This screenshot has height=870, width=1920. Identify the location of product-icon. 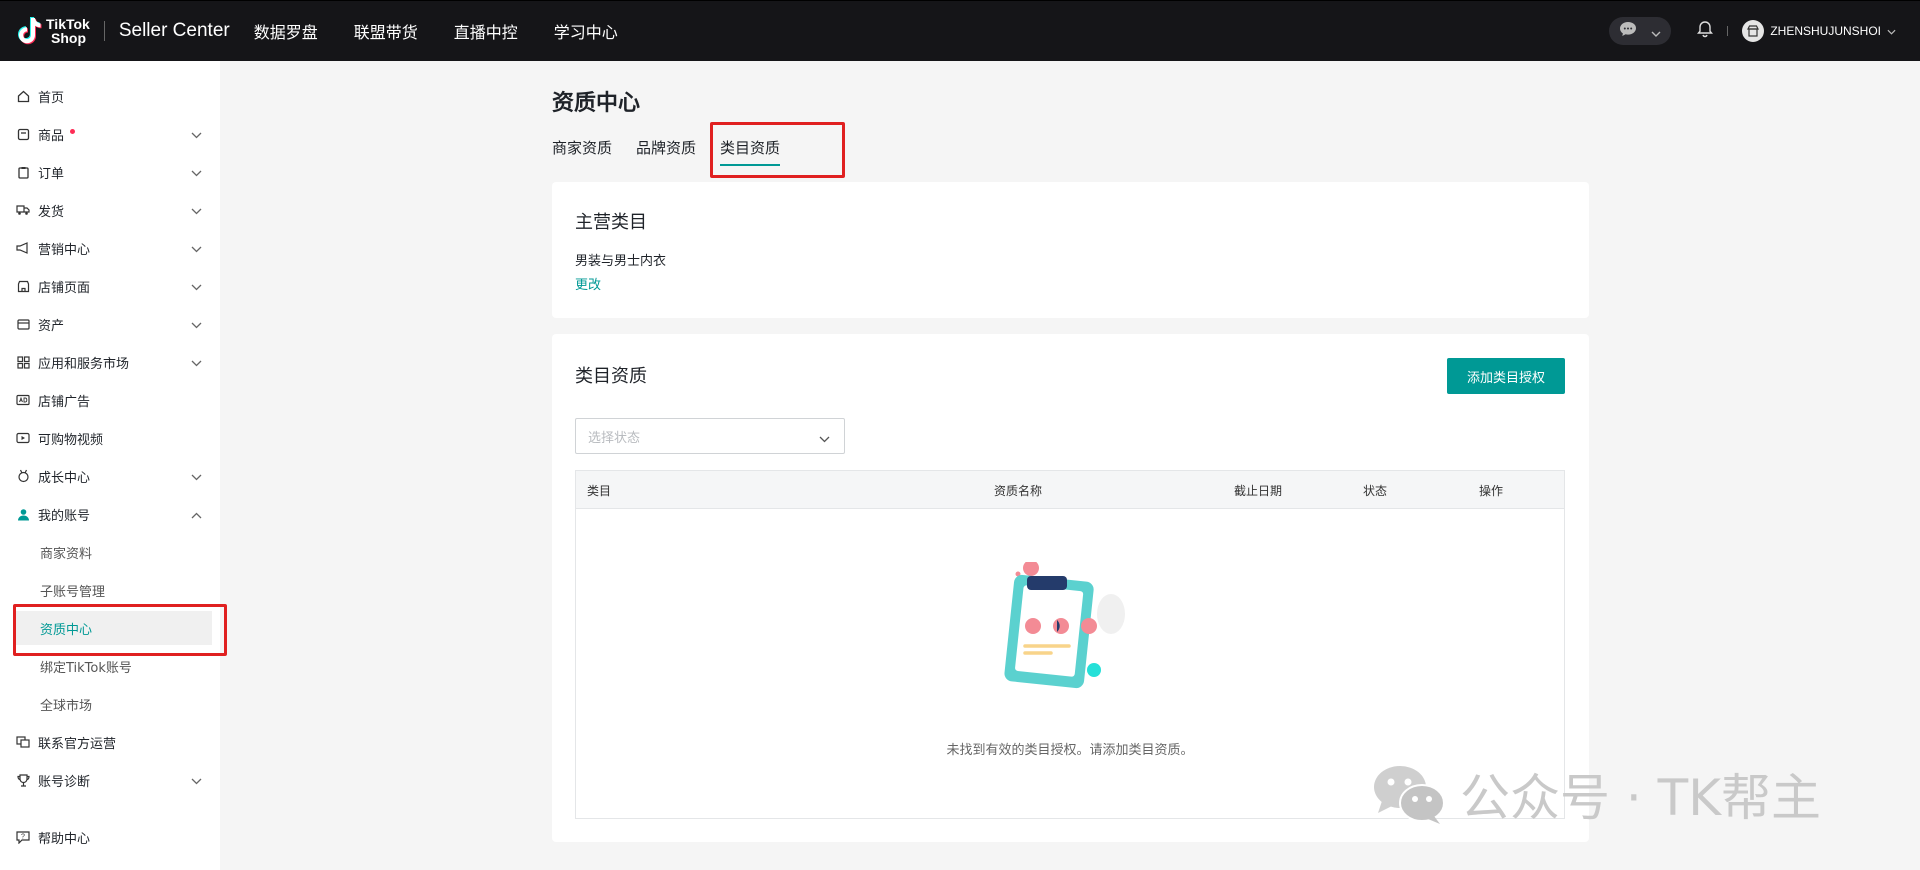
(23, 134).